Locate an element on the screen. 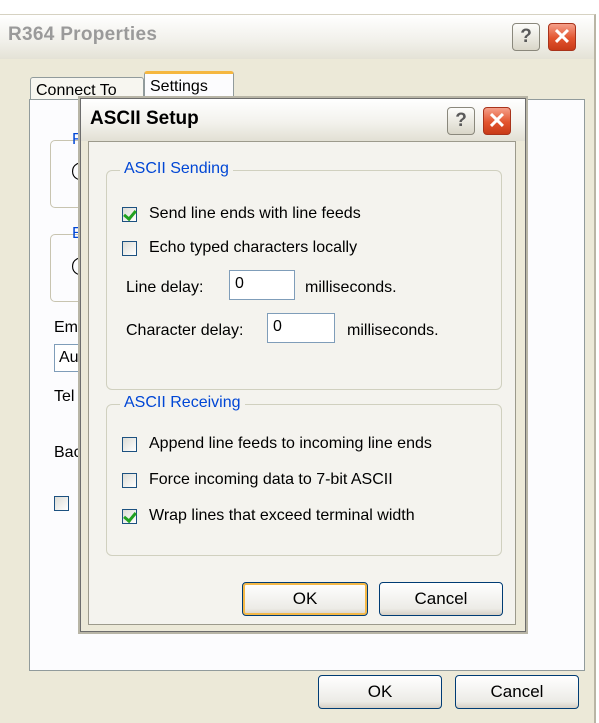 The height and width of the screenshot is (723, 599). wrap-lines-option: Wrap lines that exceed terminal width is located at coordinates (268, 516).